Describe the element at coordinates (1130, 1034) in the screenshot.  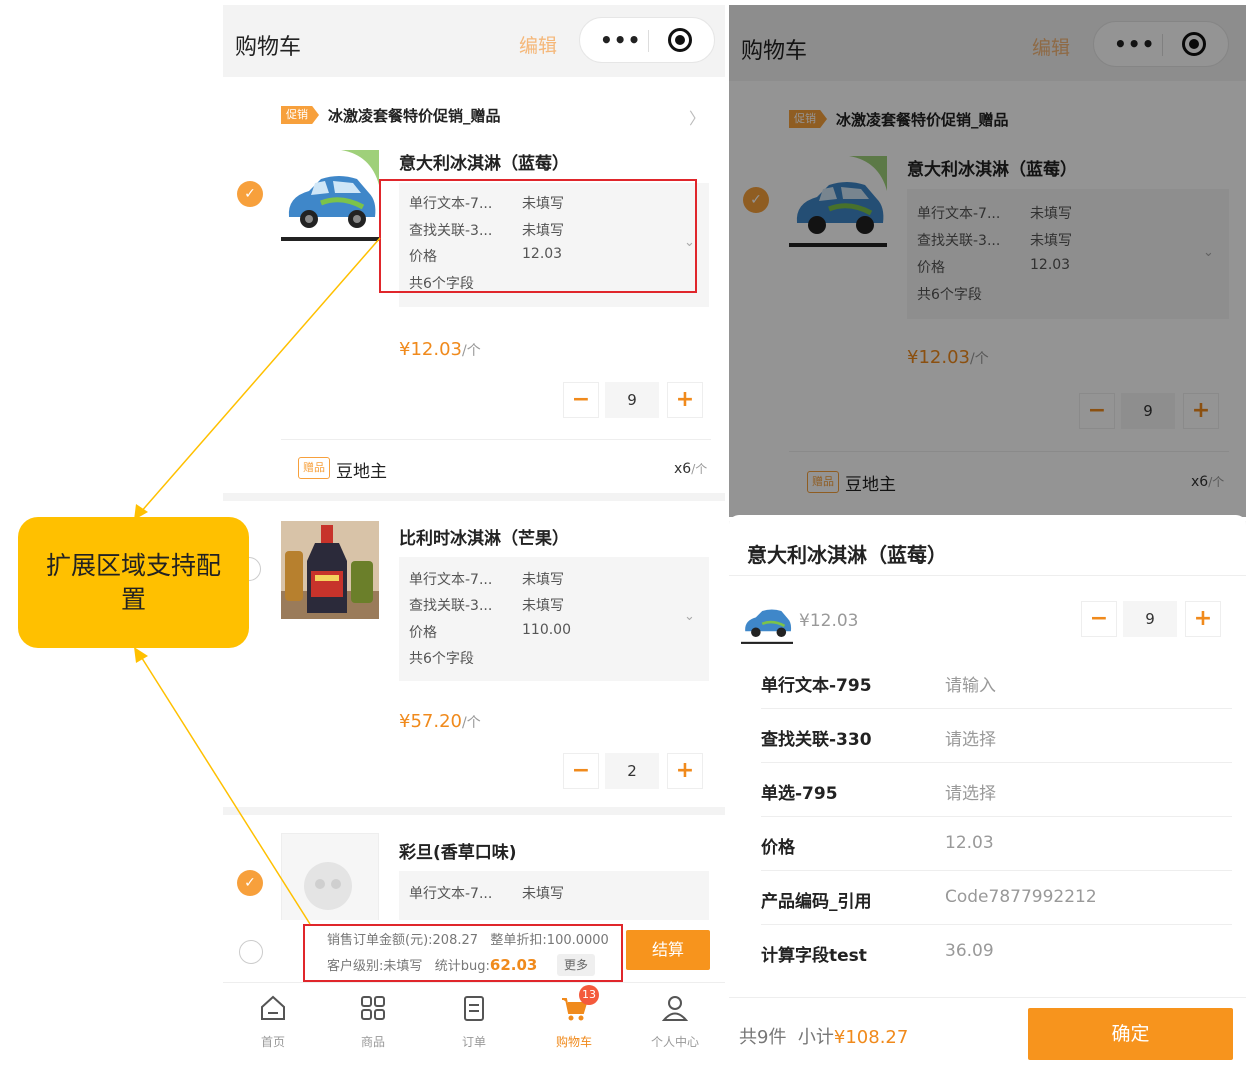
I see `confirm-button: 确定` at that location.